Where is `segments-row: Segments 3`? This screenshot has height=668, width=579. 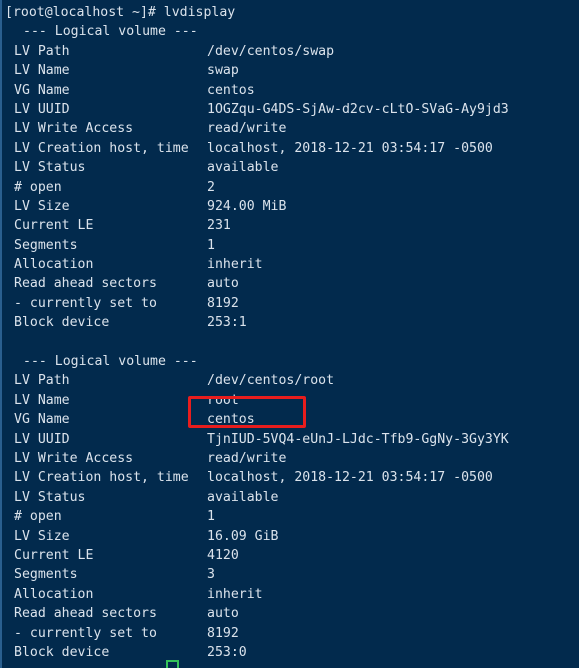
segments-row: Segments 3 is located at coordinates (289, 574).